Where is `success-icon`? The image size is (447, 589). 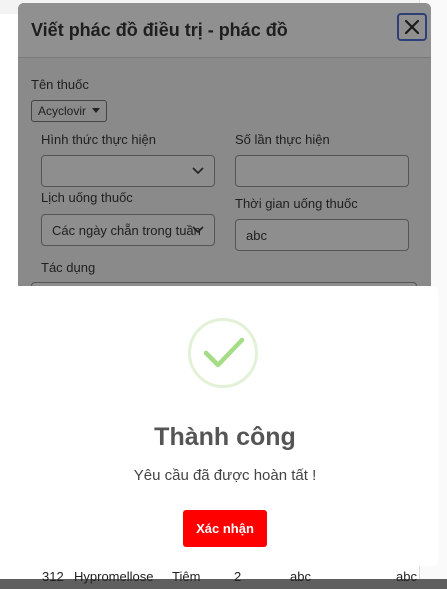
success-icon is located at coordinates (223, 353).